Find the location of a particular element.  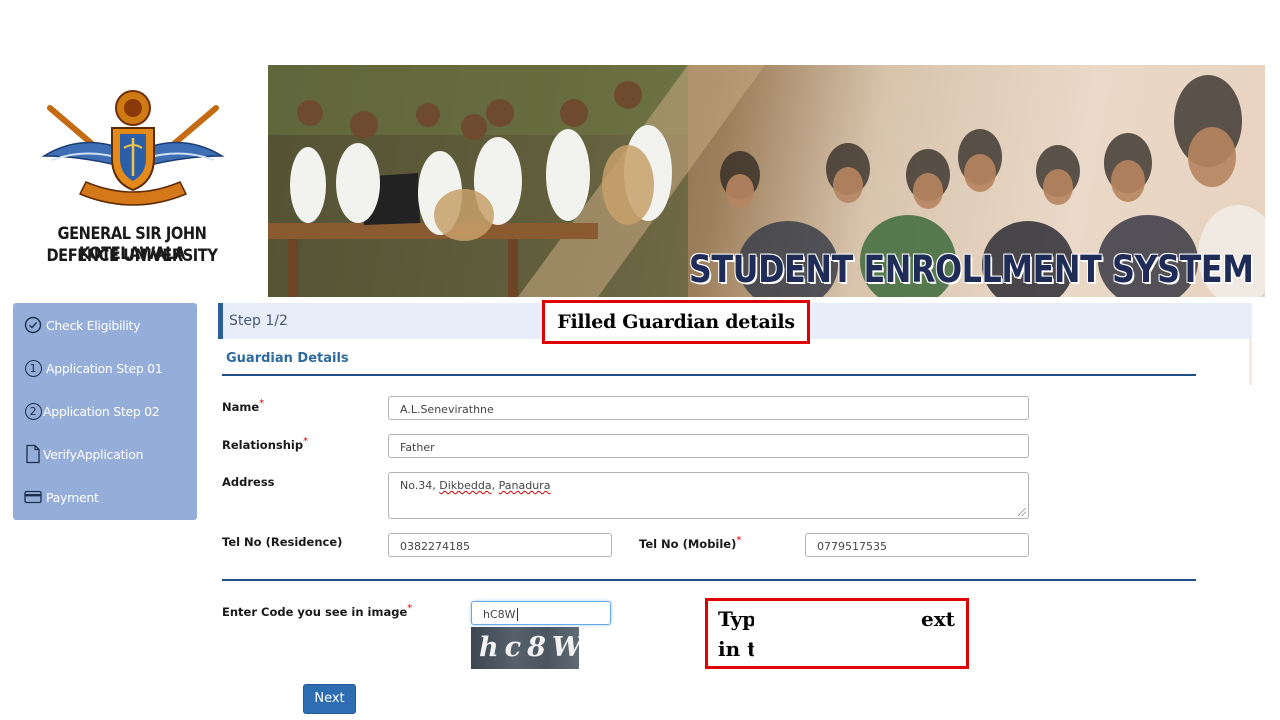

step-label: Step 1/2 is located at coordinates (258, 321).